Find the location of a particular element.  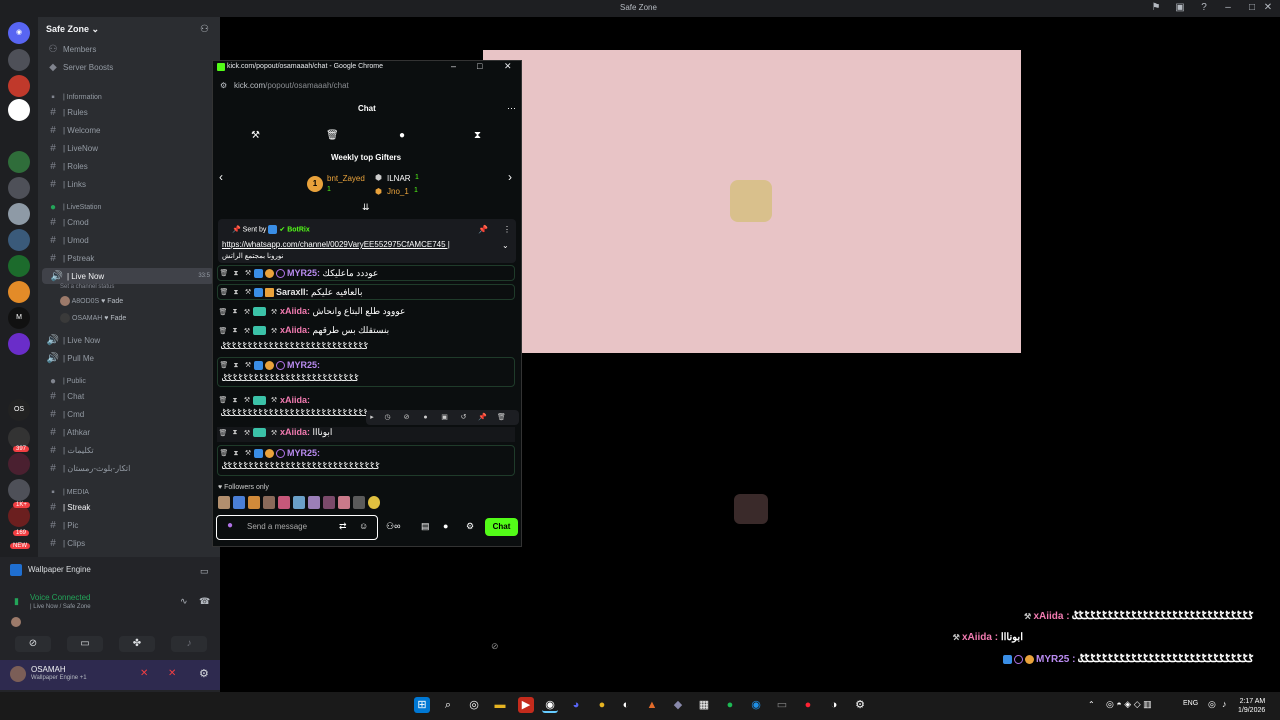

chevron-down-icon: ⌄ is located at coordinates (505, 245).